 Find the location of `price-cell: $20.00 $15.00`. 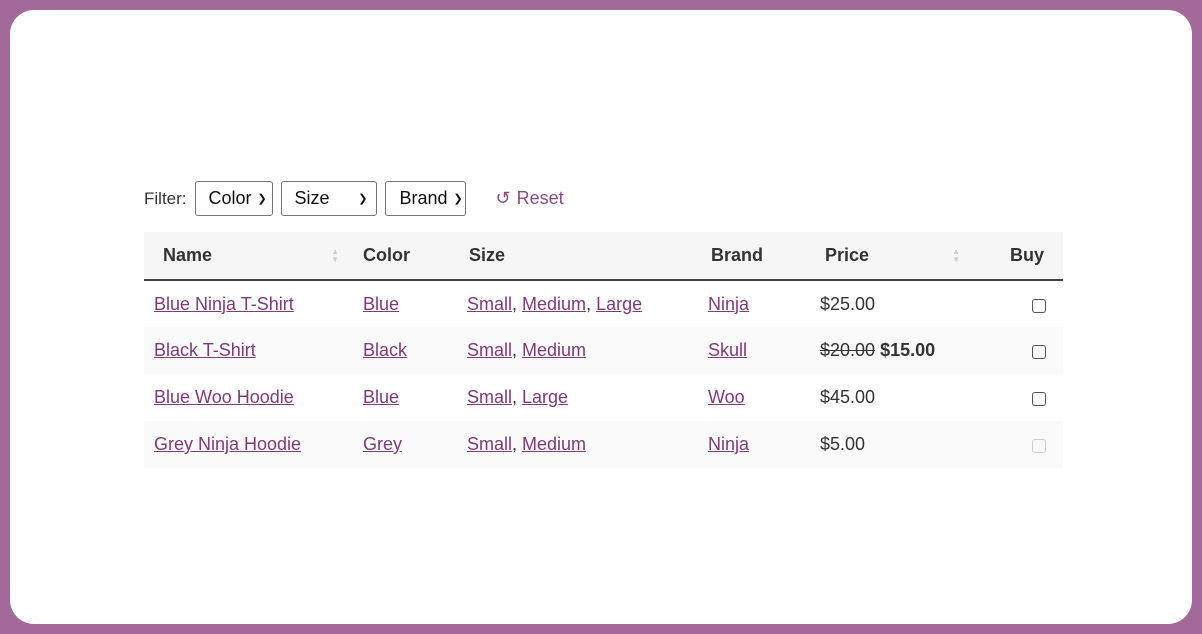

price-cell: $20.00 $15.00 is located at coordinates (892, 350).